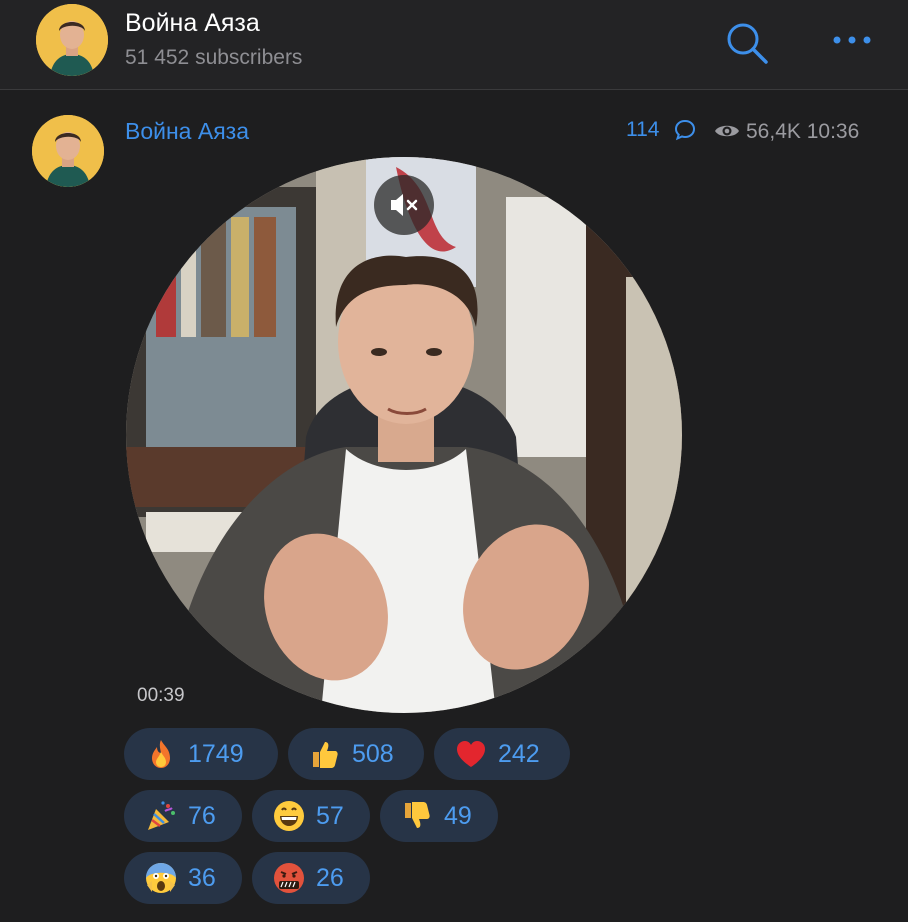 This screenshot has height=922, width=908. I want to click on reaction-scream: 36, so click(183, 878).